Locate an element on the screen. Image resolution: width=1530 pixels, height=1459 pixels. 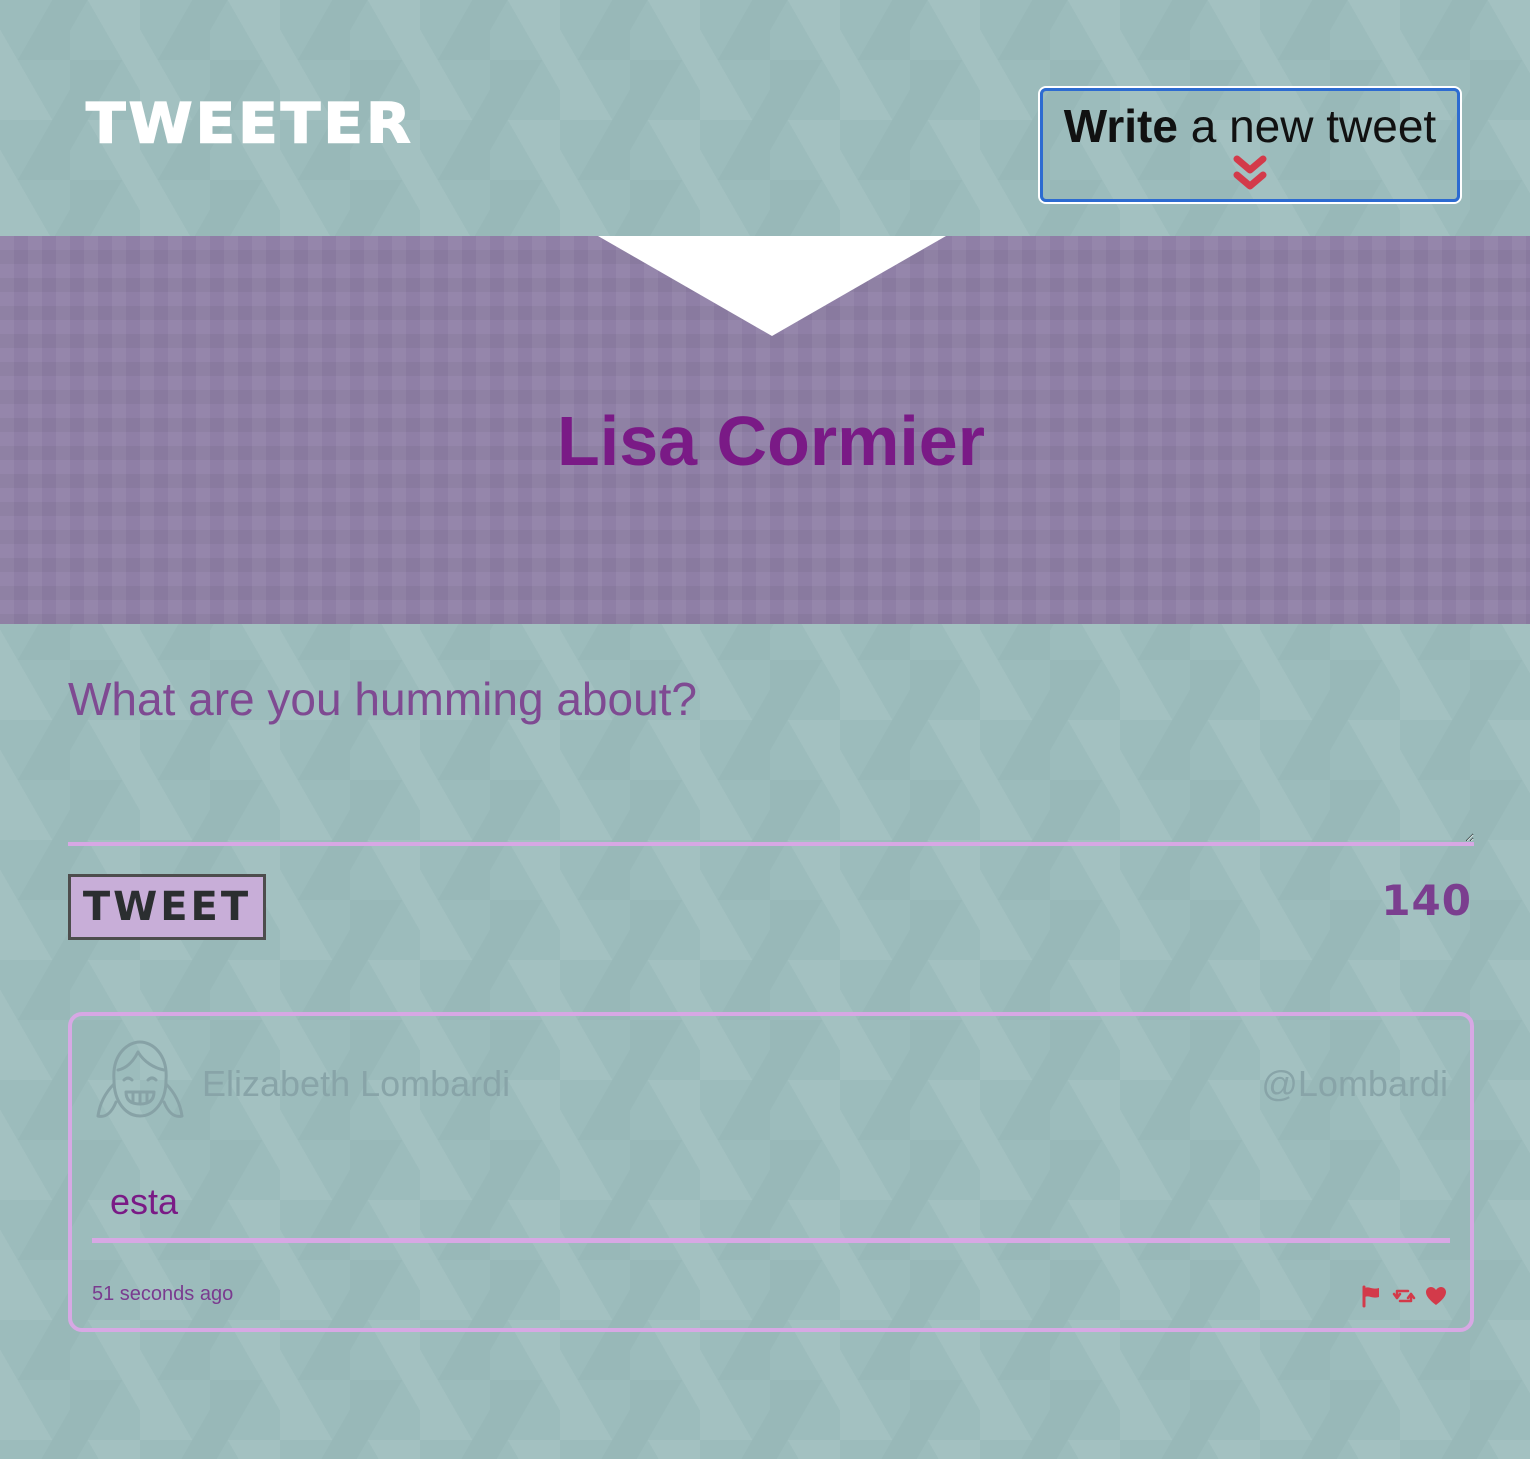
write-new-tweet-button: Write a new tweet is located at coordinates (1250, 145).